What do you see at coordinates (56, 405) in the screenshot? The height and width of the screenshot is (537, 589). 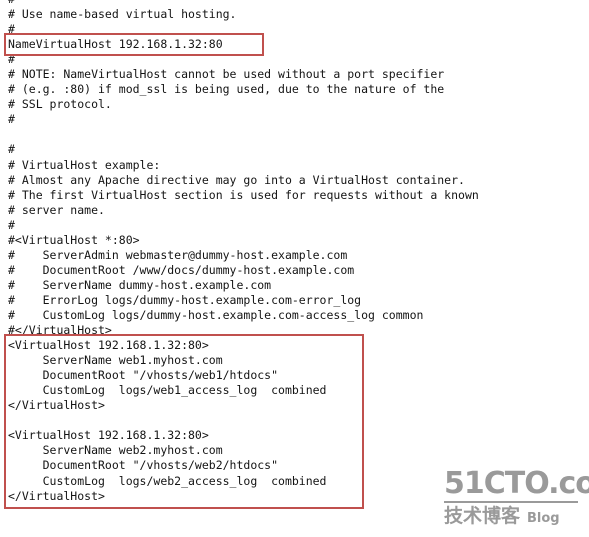 I see `code-line-vhost1-close: </VirtualHost>` at bounding box center [56, 405].